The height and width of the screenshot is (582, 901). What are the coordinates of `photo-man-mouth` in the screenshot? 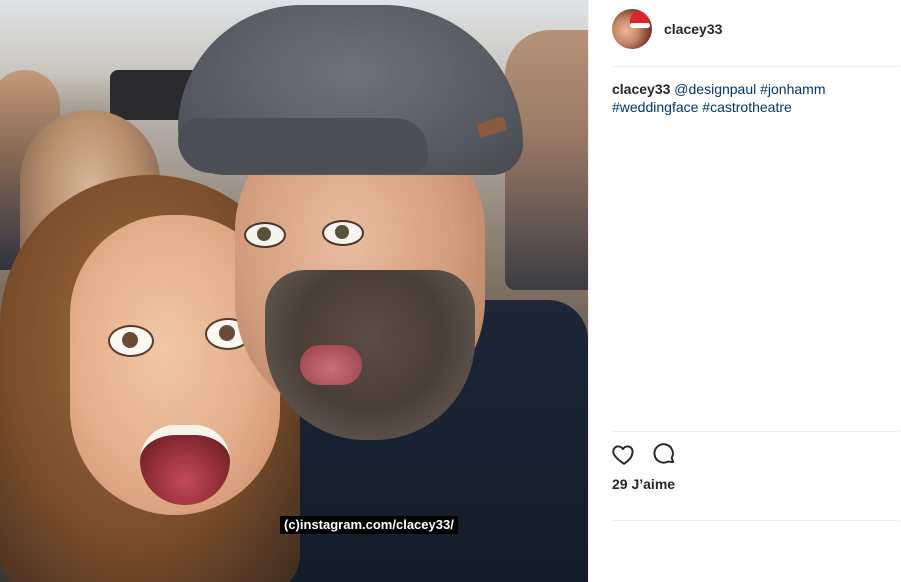 It's located at (331, 365).